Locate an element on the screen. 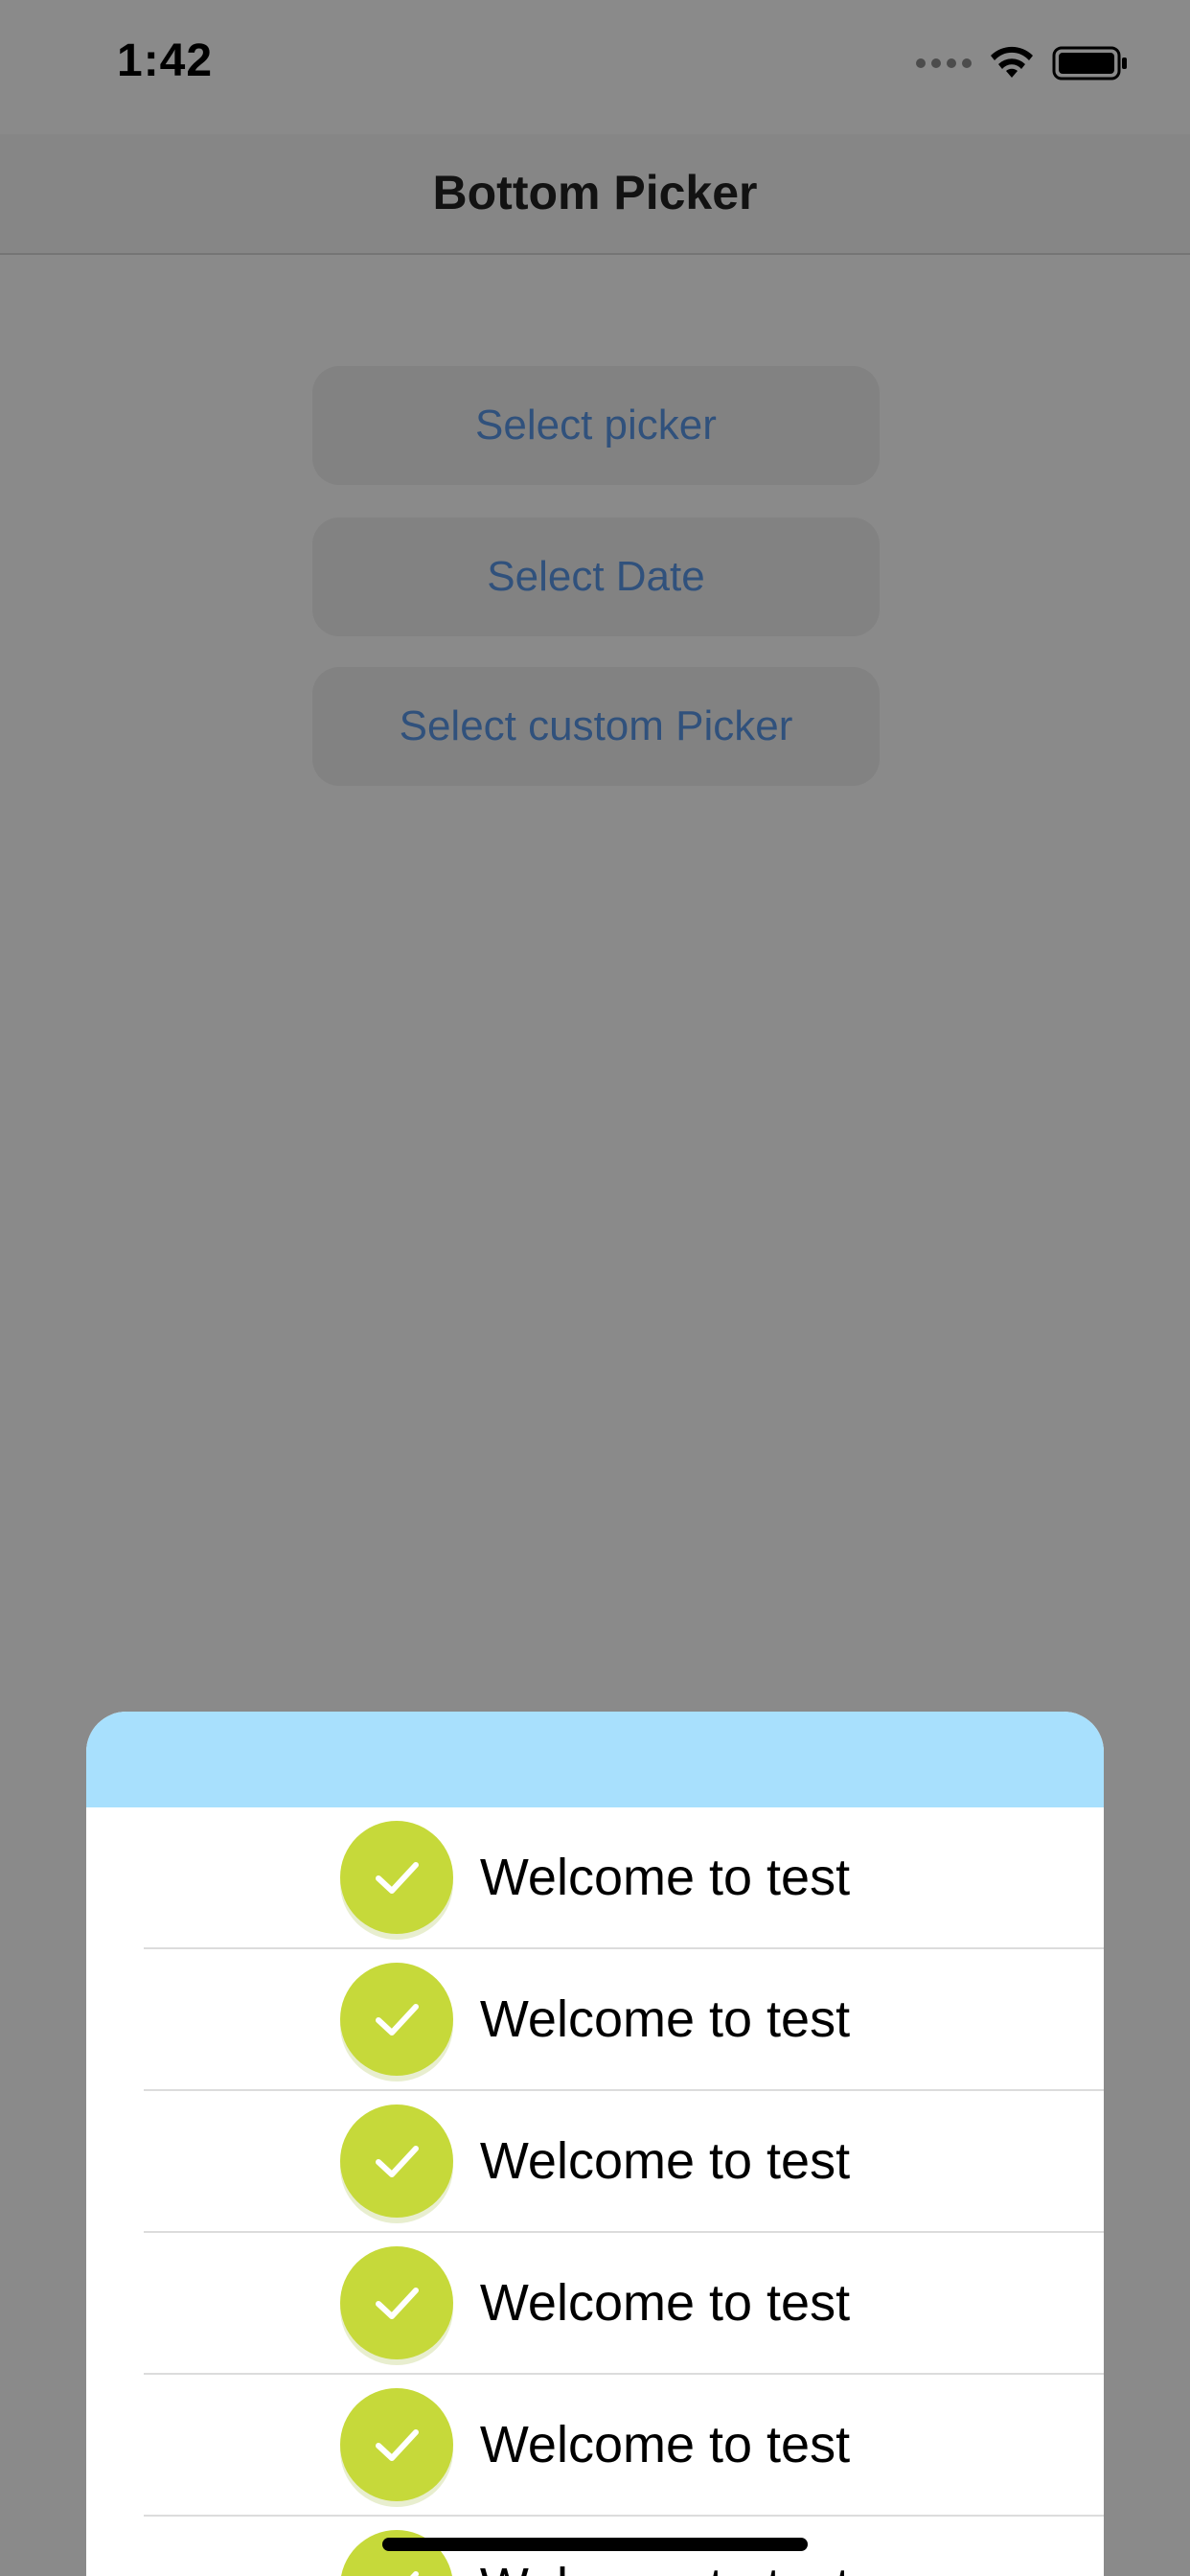 This screenshot has width=1190, height=2576. home-indicator is located at coordinates (595, 2544).